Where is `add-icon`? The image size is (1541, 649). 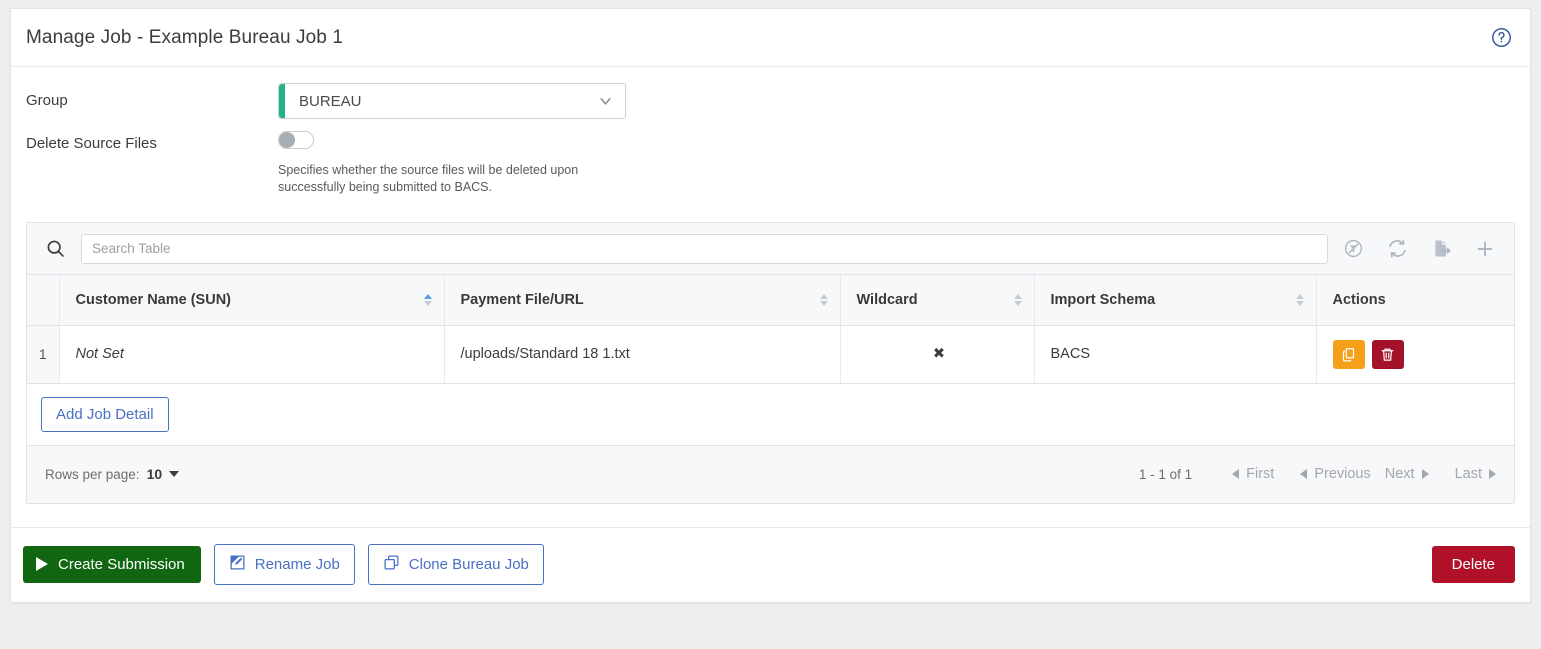
add-icon is located at coordinates (1485, 249).